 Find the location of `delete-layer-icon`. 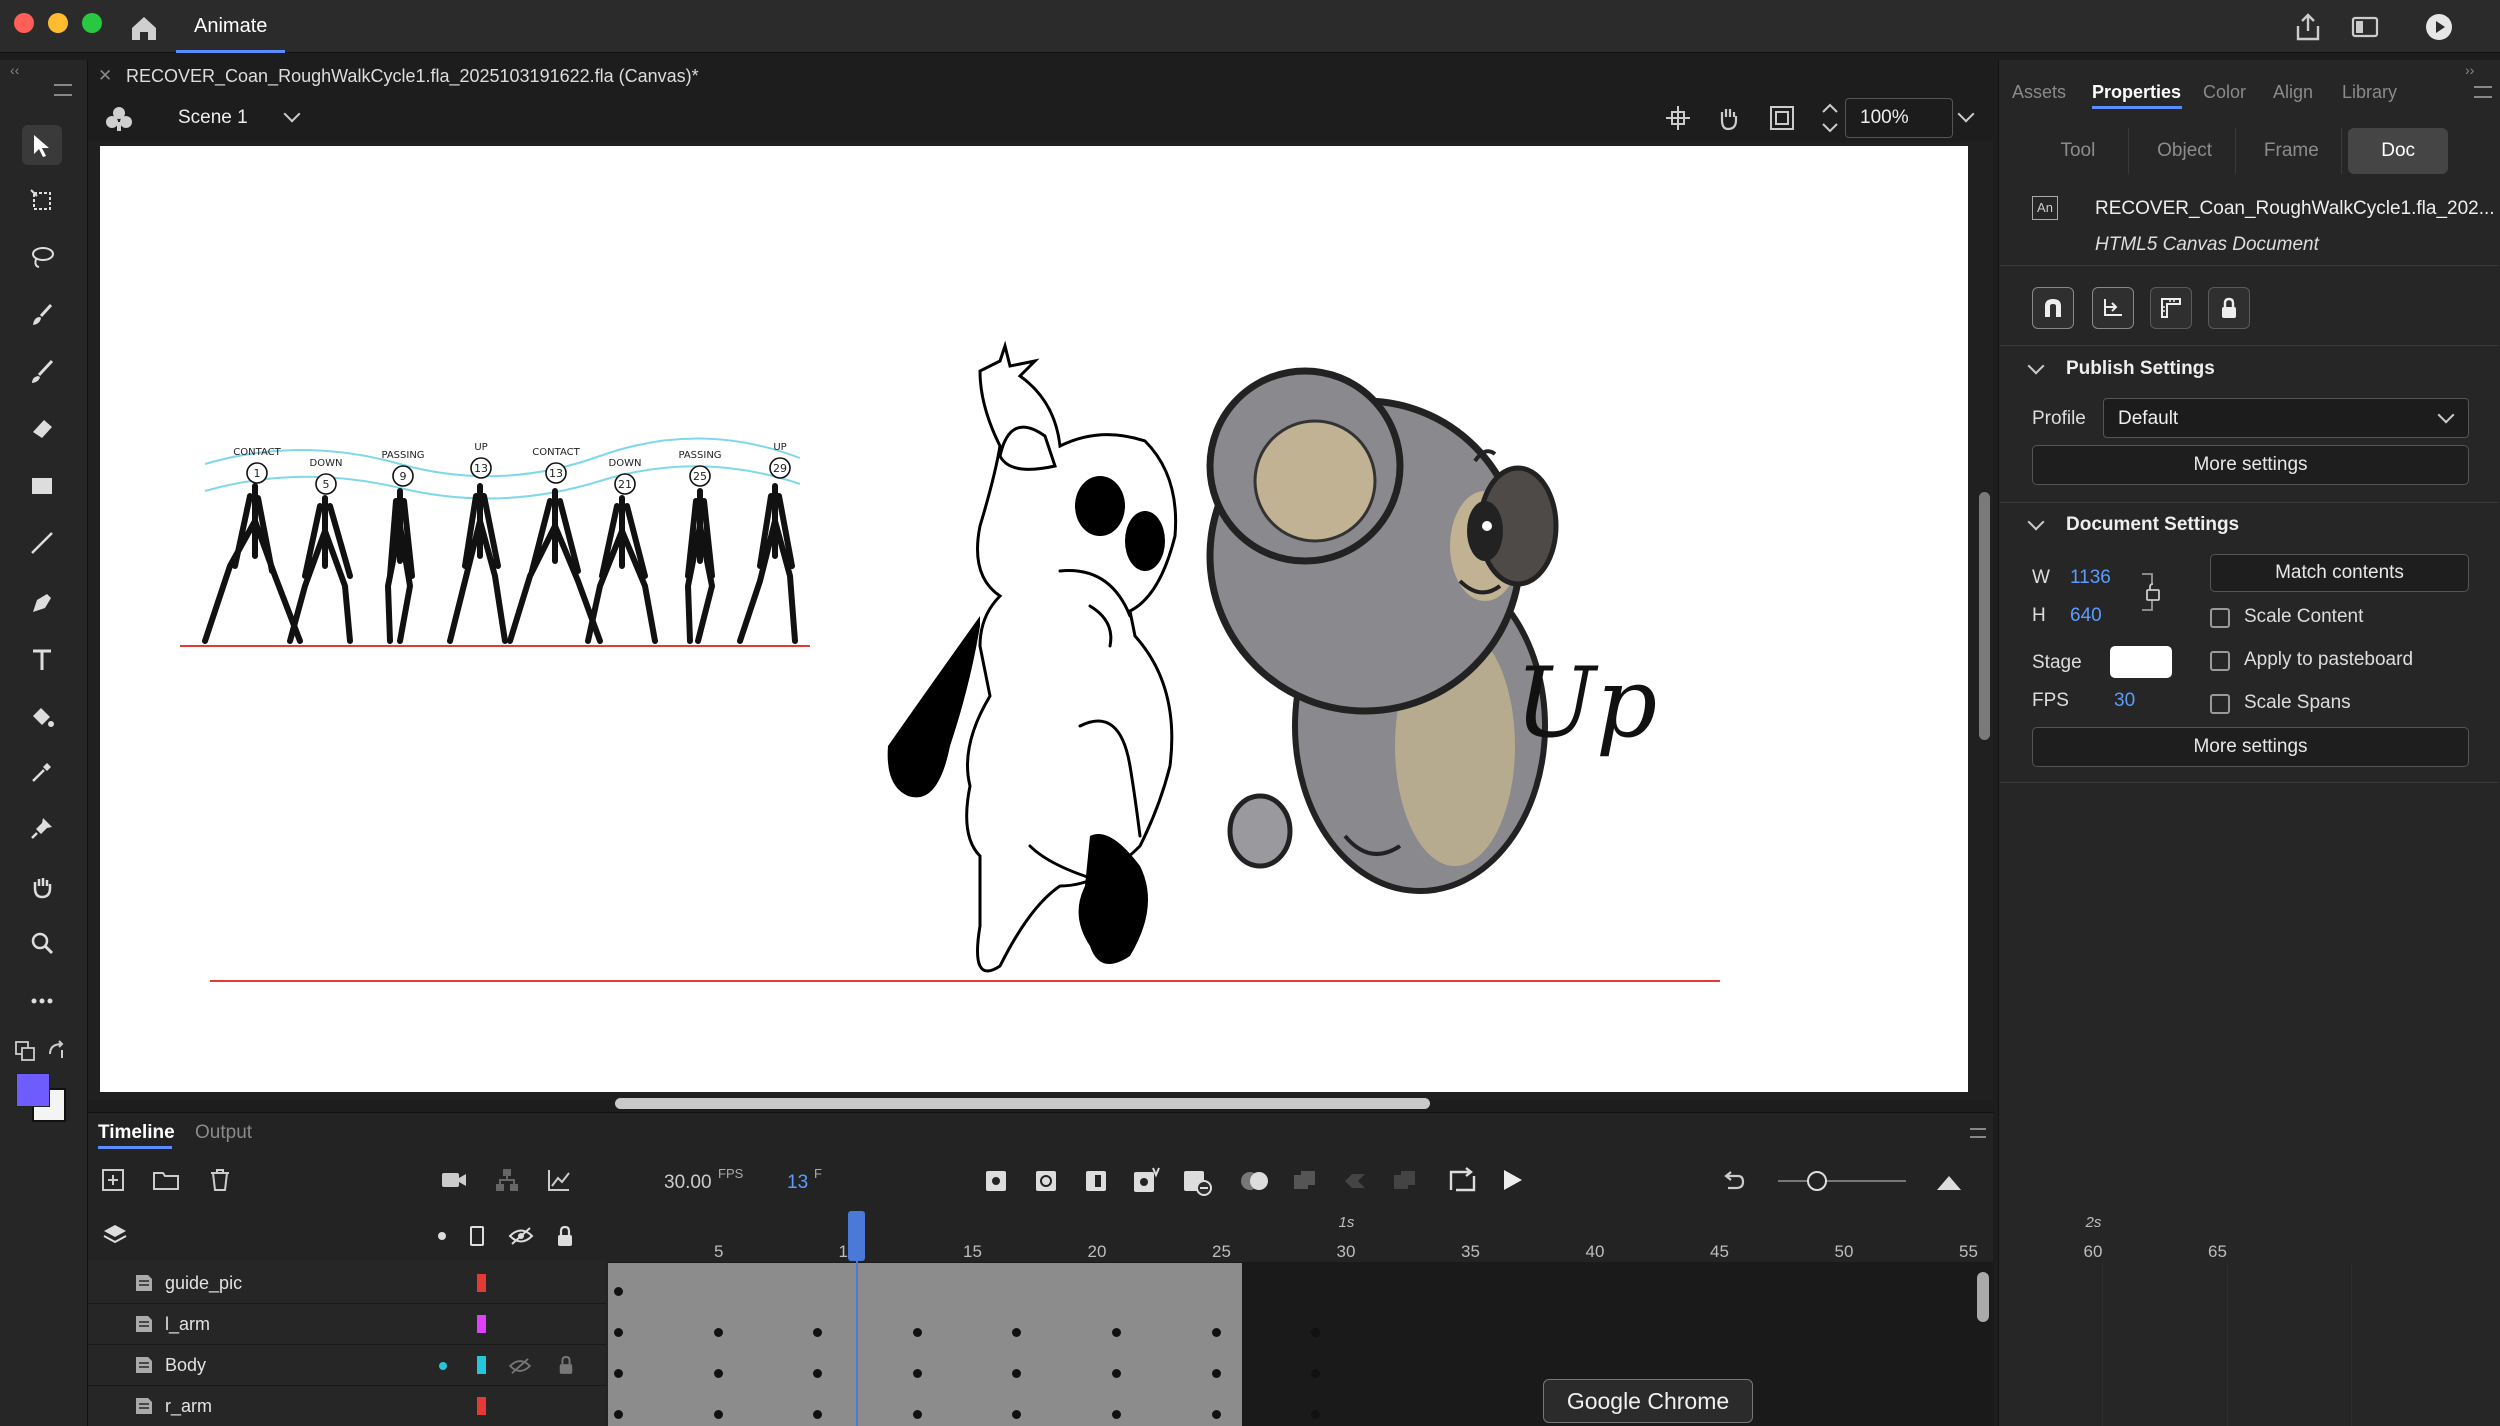

delete-layer-icon is located at coordinates (220, 1180).